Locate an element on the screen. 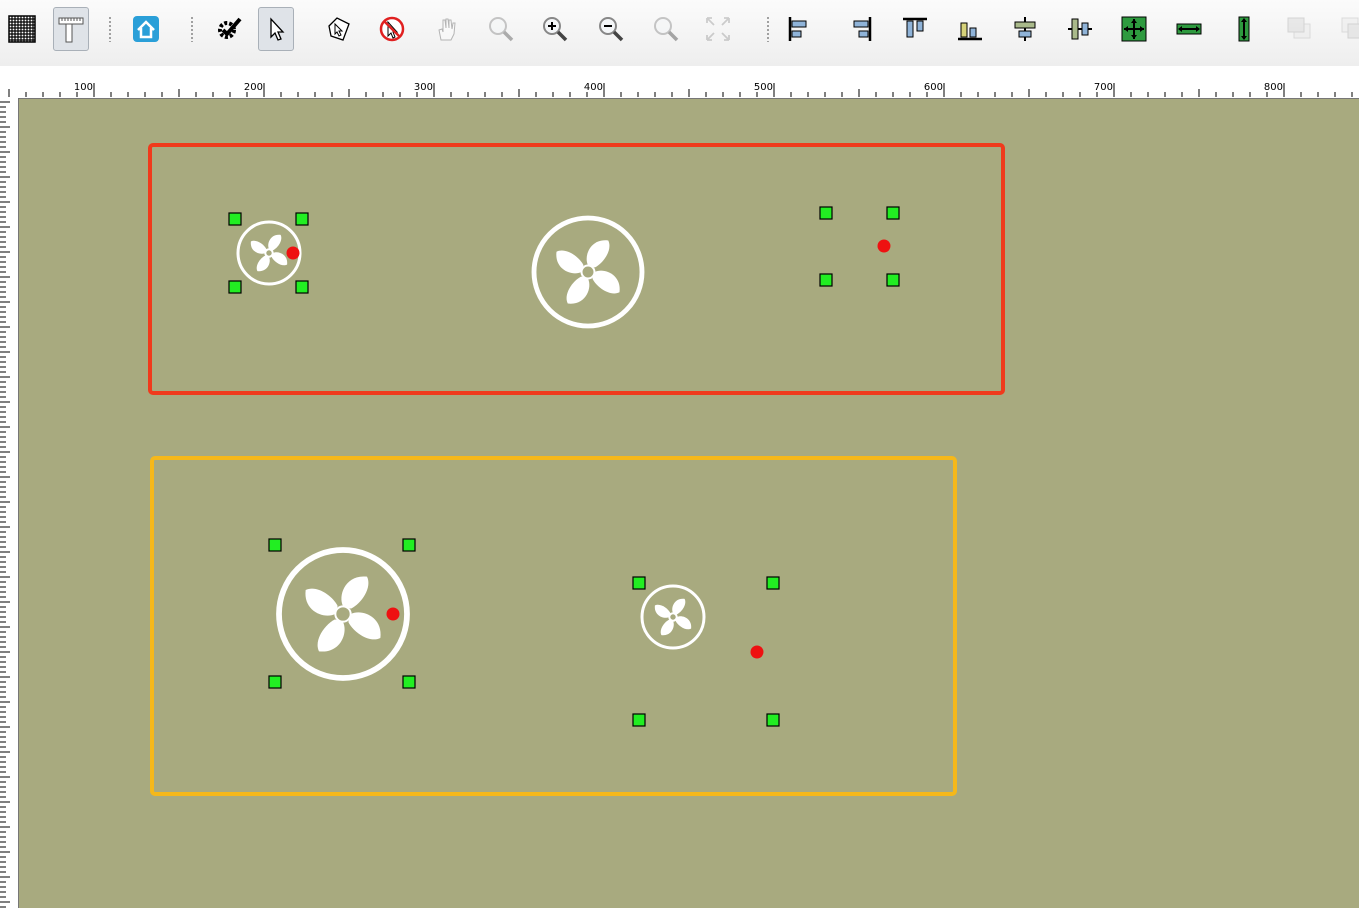 The height and width of the screenshot is (908, 1359). zoom-window-icon is located at coordinates (666, 29).